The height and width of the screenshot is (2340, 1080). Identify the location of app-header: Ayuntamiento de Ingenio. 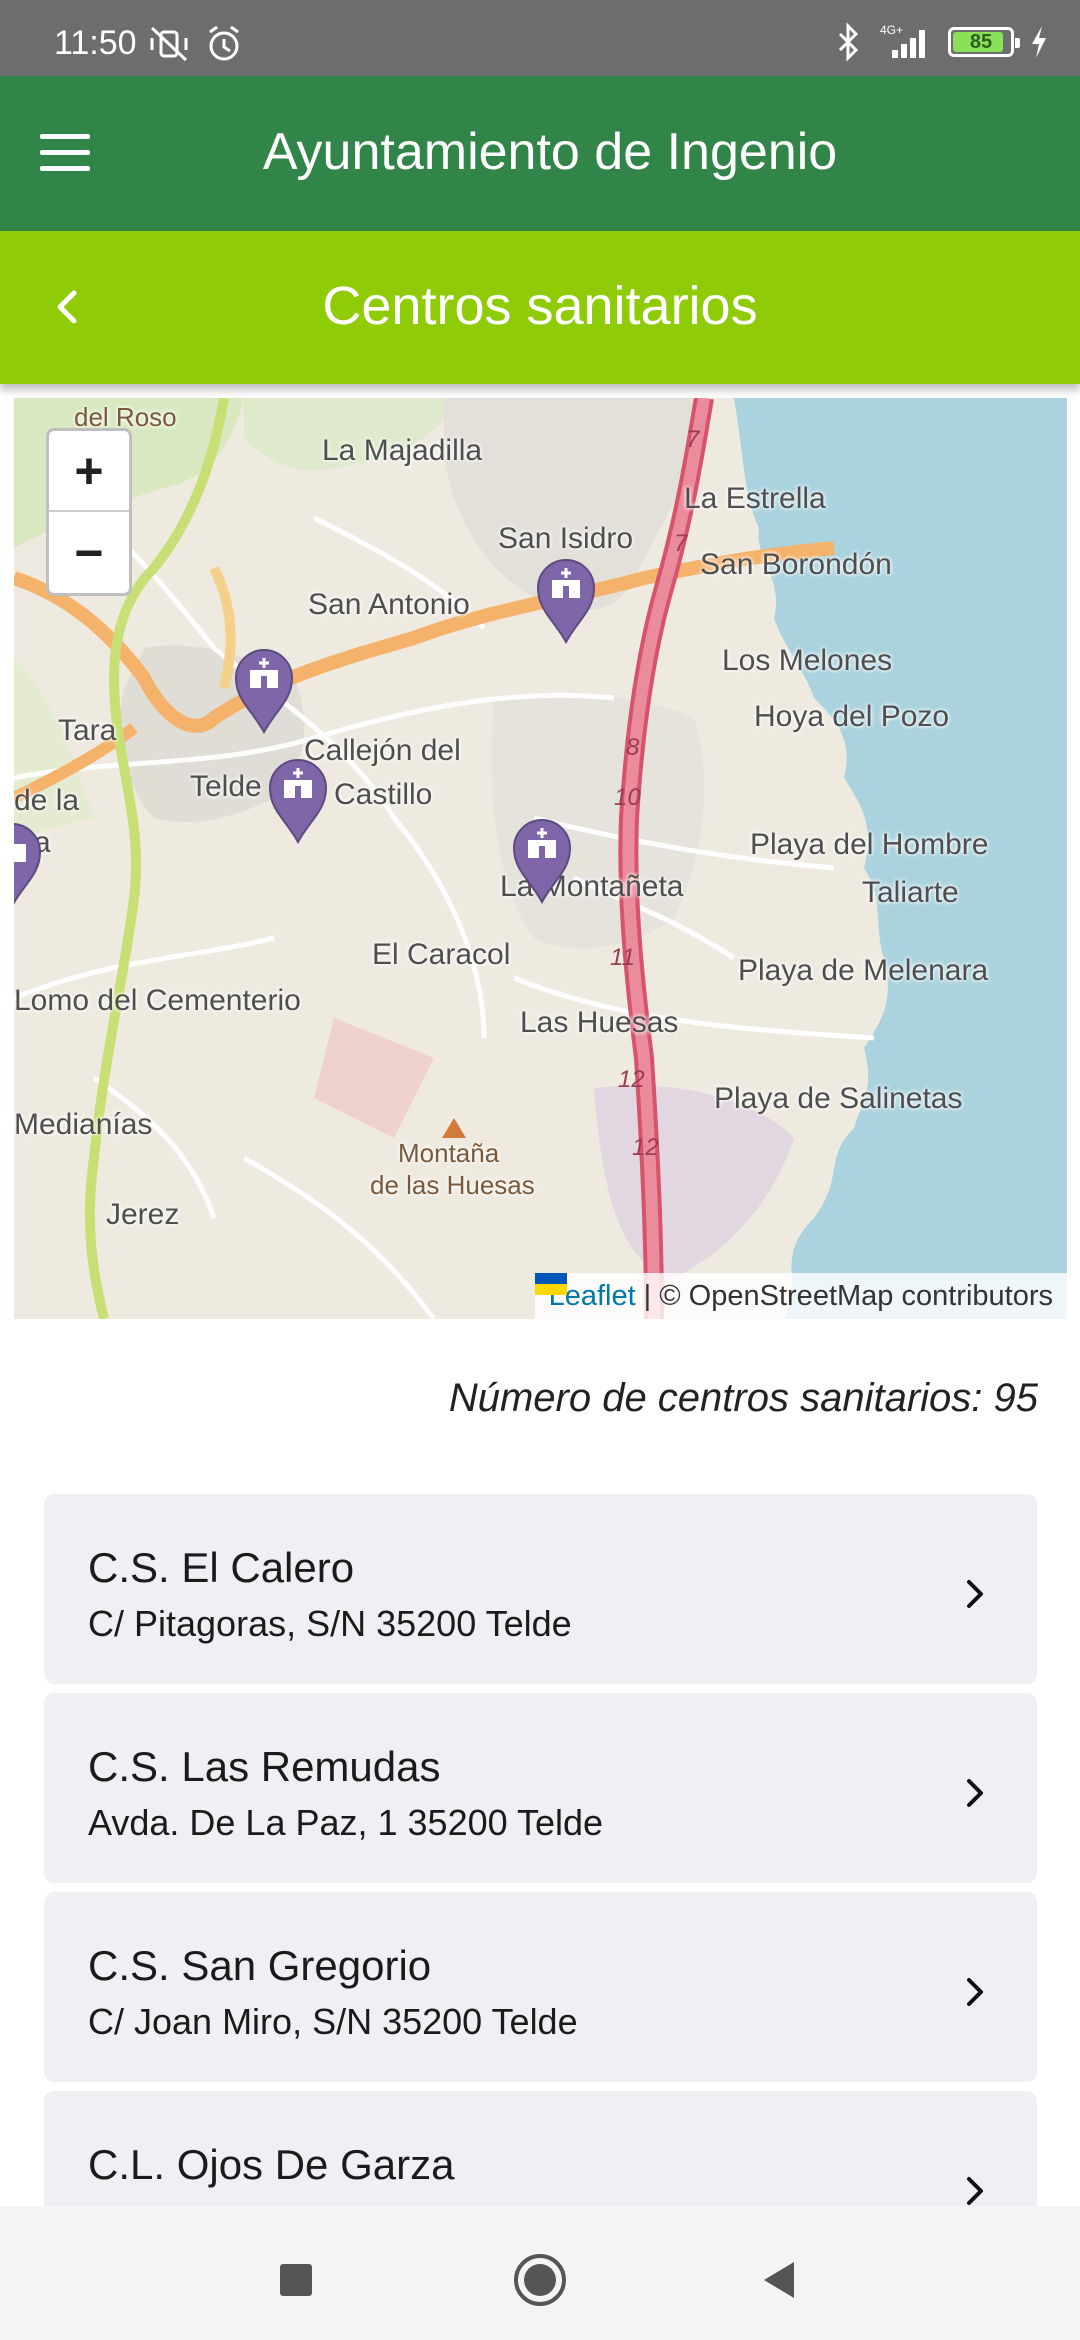
(540, 153).